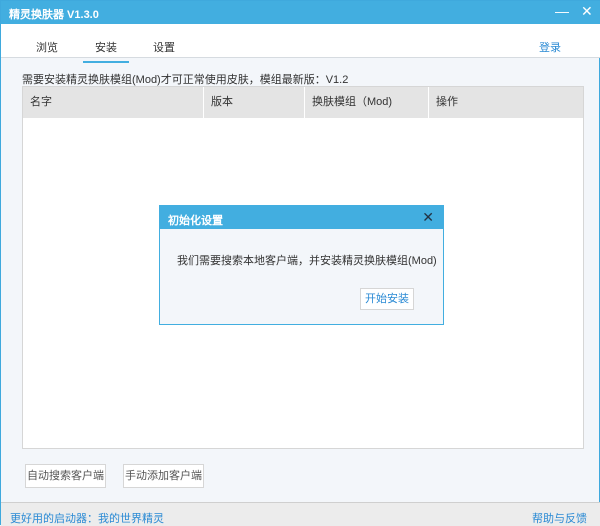 This screenshot has width=600, height=526. Describe the element at coordinates (367, 102) in the screenshot. I see `column-mod: 换肤模组（Mod)` at that location.